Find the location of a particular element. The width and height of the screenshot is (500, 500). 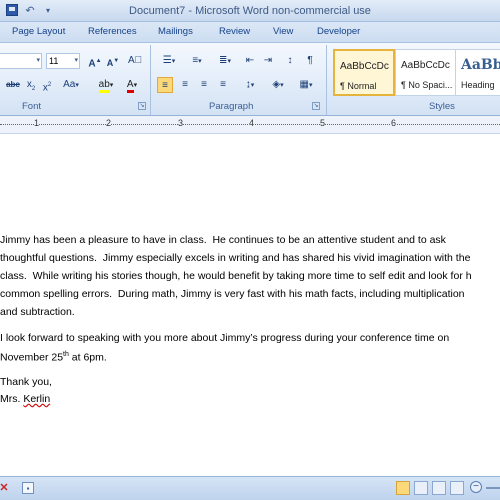

borders-button: ▦▾ is located at coordinates (306, 85).